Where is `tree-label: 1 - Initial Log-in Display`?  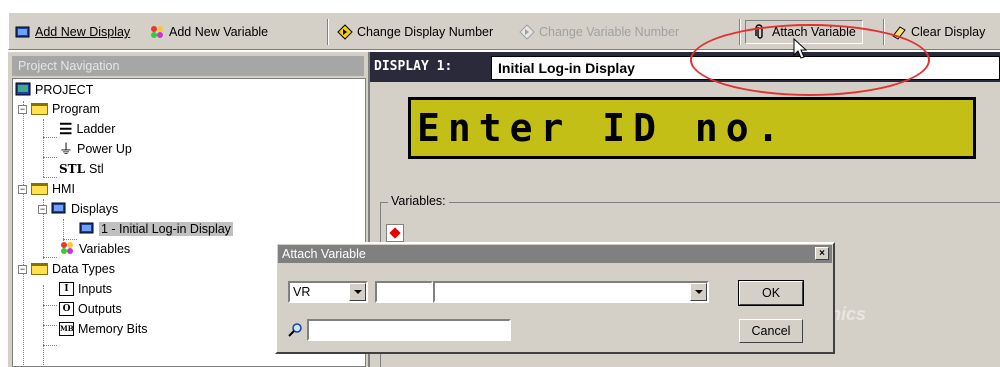
tree-label: 1 - Initial Log-in Display is located at coordinates (166, 229).